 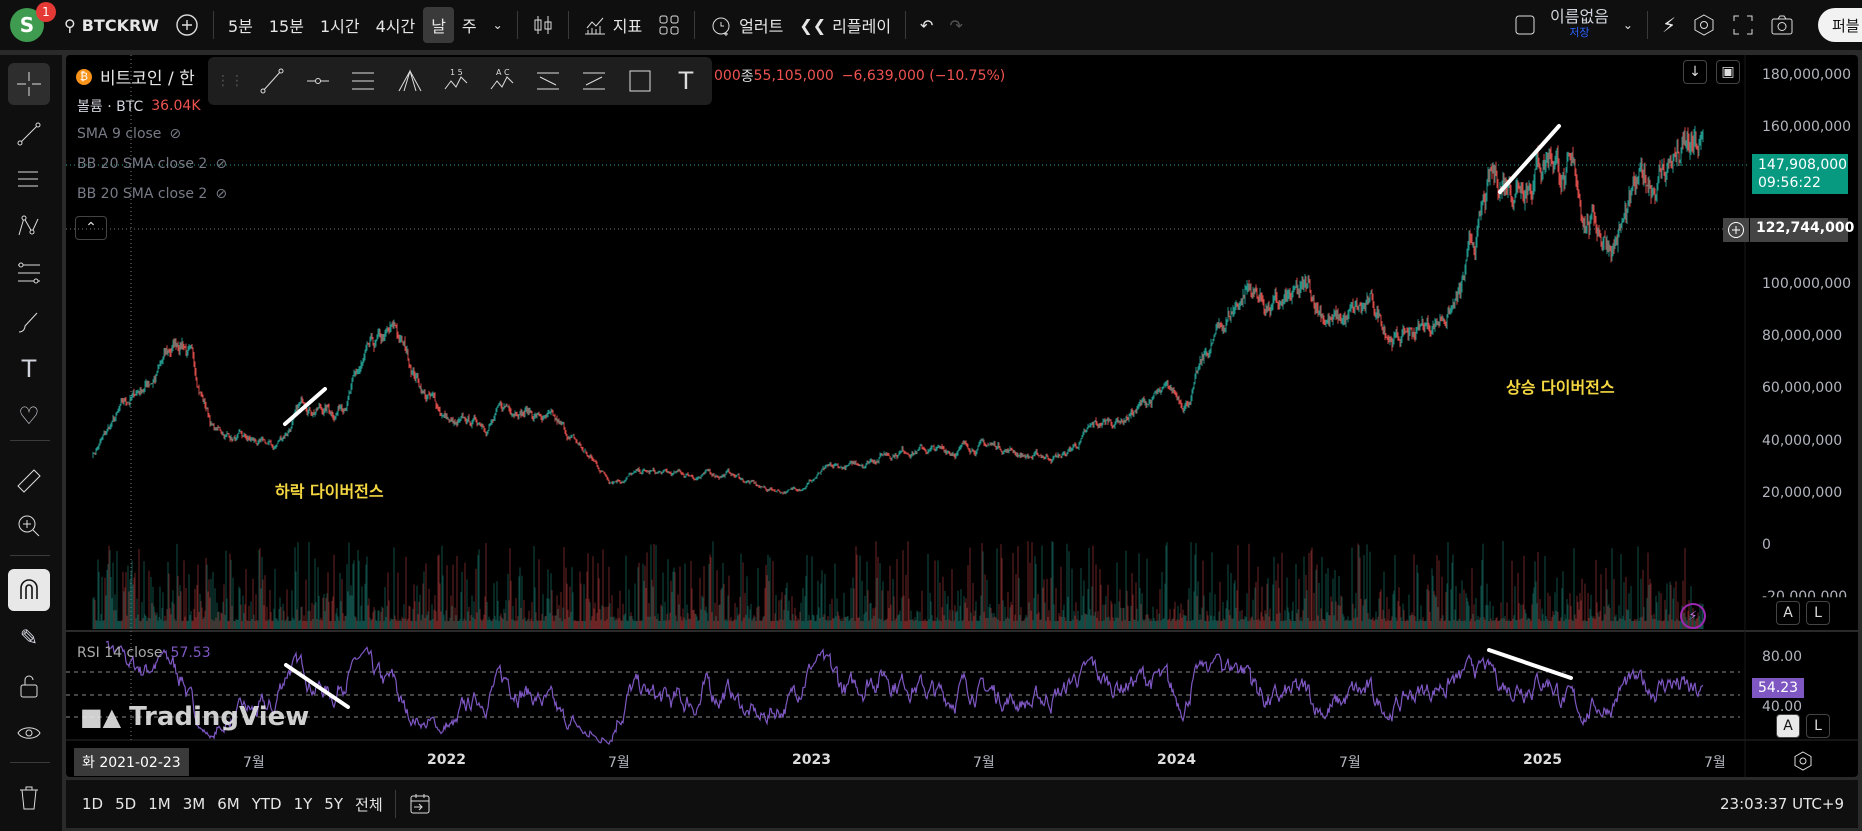 What do you see at coordinates (1788, 613) in the screenshot?
I see `auto-scale-button: A` at bounding box center [1788, 613].